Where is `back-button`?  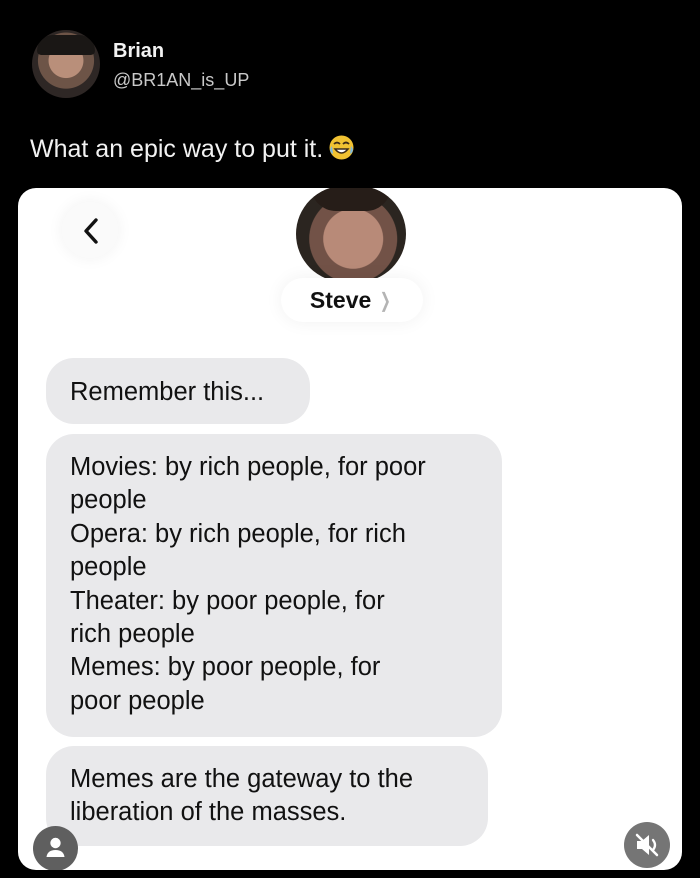 back-button is located at coordinates (90, 230).